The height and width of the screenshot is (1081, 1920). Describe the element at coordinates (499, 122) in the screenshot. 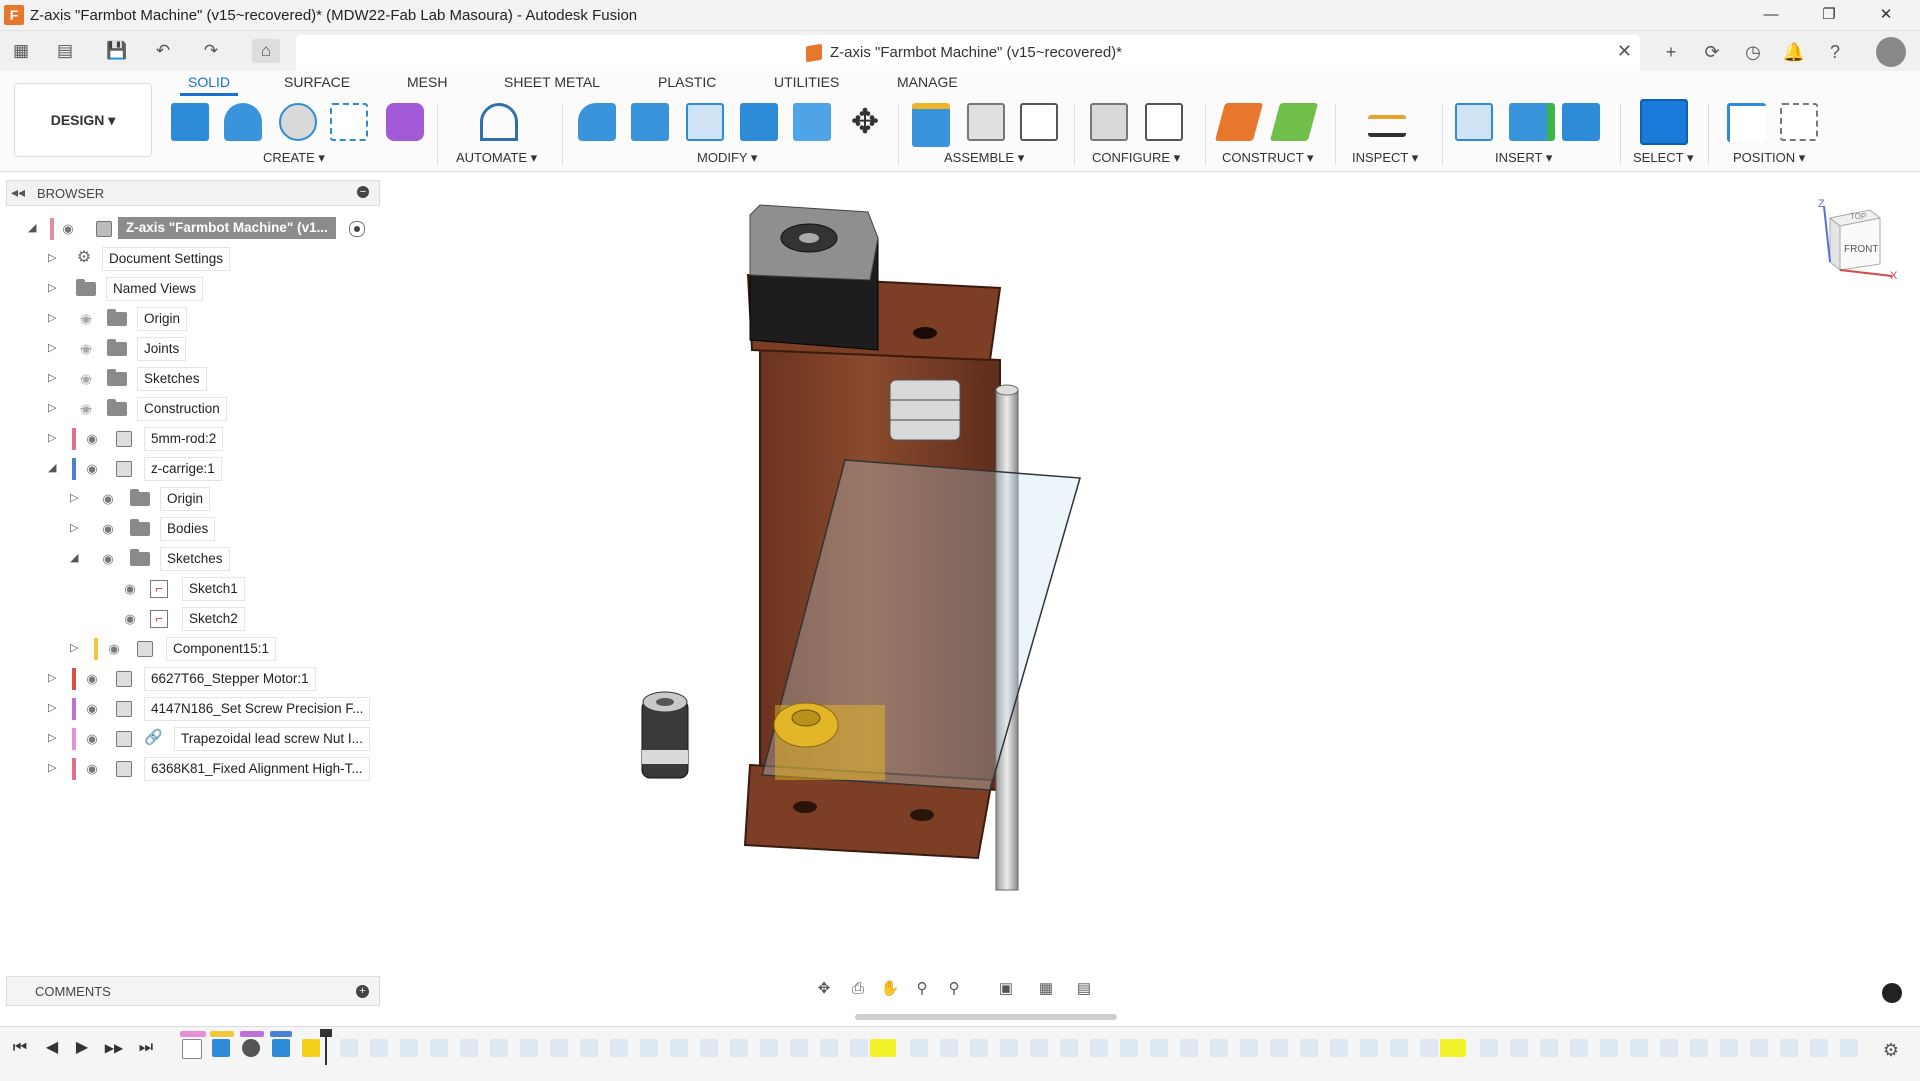

I see `automate-icon` at that location.